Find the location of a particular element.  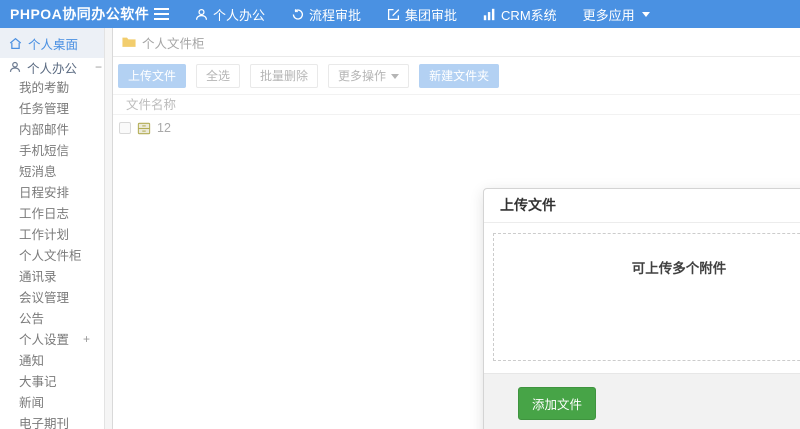

sidebar-item-label: 新闻 is located at coordinates (32, 403).